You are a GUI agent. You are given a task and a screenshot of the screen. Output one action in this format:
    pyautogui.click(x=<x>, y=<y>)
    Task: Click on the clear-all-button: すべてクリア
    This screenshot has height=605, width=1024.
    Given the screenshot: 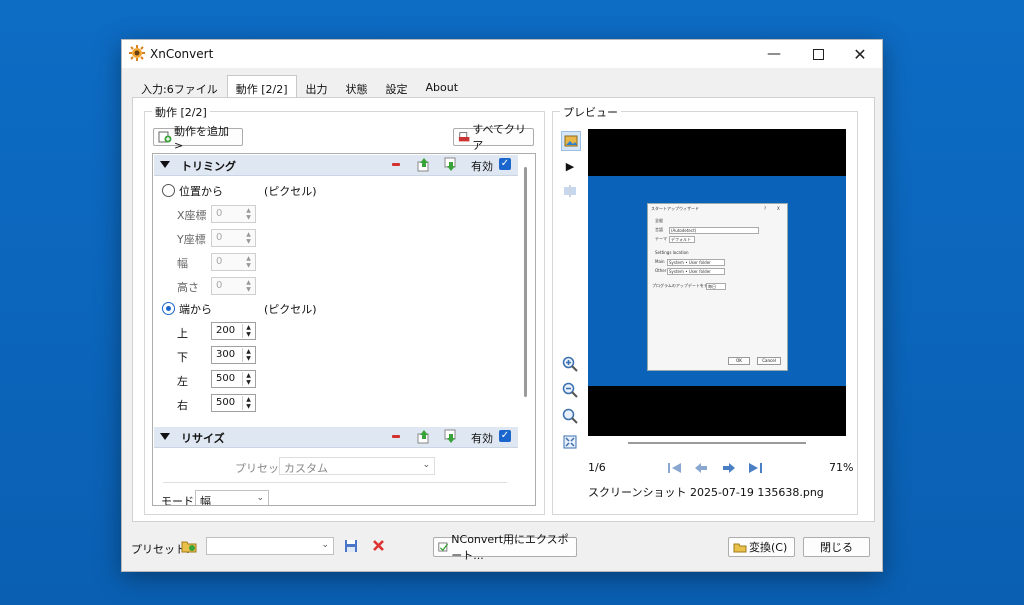 What is the action you would take?
    pyautogui.click(x=493, y=137)
    